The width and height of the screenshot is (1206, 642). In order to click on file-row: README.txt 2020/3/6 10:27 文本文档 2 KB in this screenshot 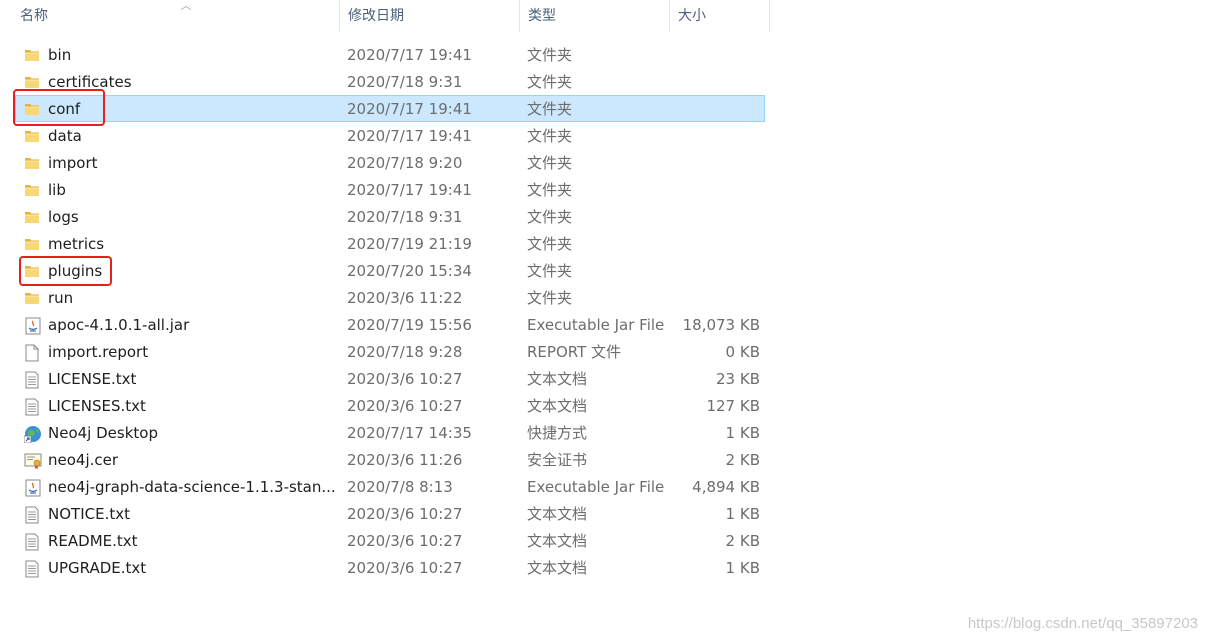, I will do `click(390, 540)`.